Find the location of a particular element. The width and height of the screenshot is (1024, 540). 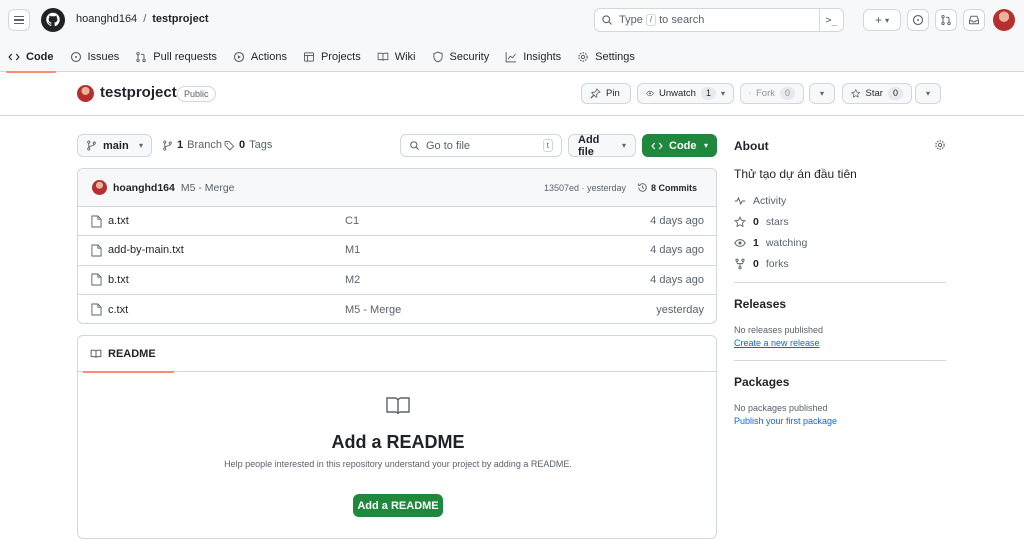

pull-request-icon is located at coordinates (946, 20).